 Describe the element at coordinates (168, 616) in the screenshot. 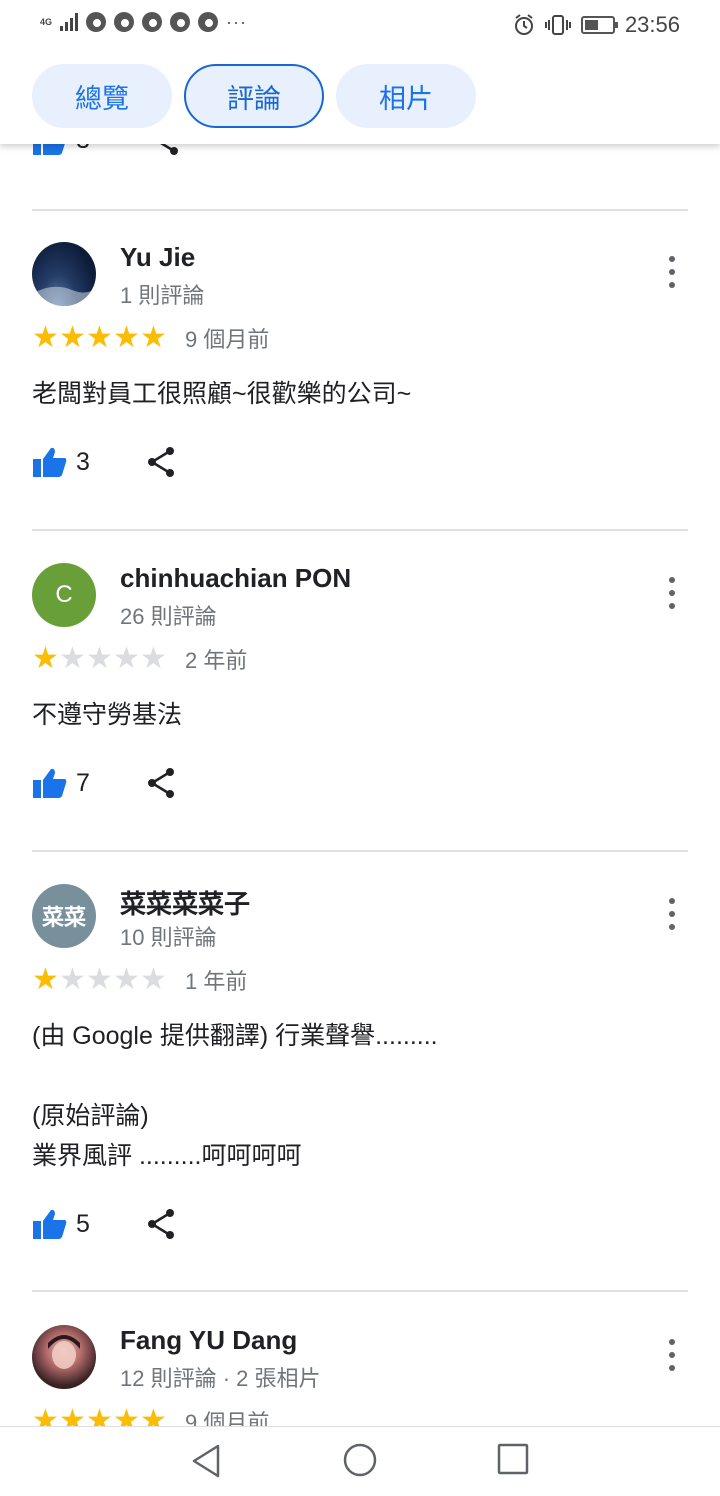

I see `reviewer-review-count: 26 則評論` at that location.